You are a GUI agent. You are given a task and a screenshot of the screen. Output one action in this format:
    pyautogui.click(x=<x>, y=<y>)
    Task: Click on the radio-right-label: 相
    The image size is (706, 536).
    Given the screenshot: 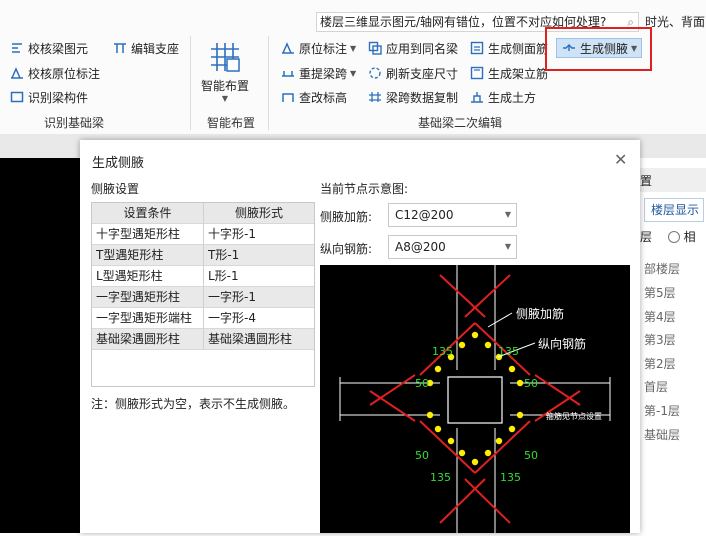 What is the action you would take?
    pyautogui.click(x=689, y=237)
    